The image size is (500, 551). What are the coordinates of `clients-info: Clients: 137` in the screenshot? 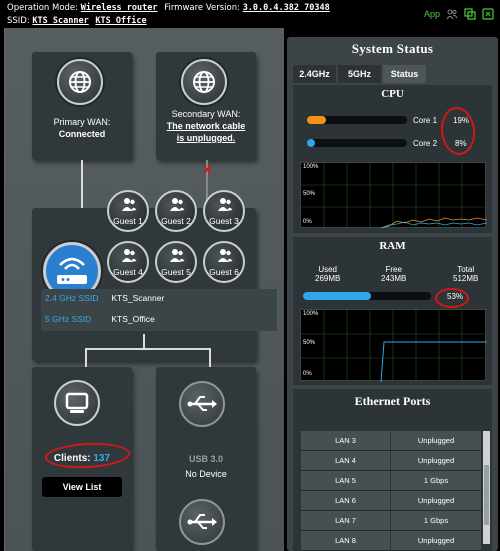 It's located at (82, 459).